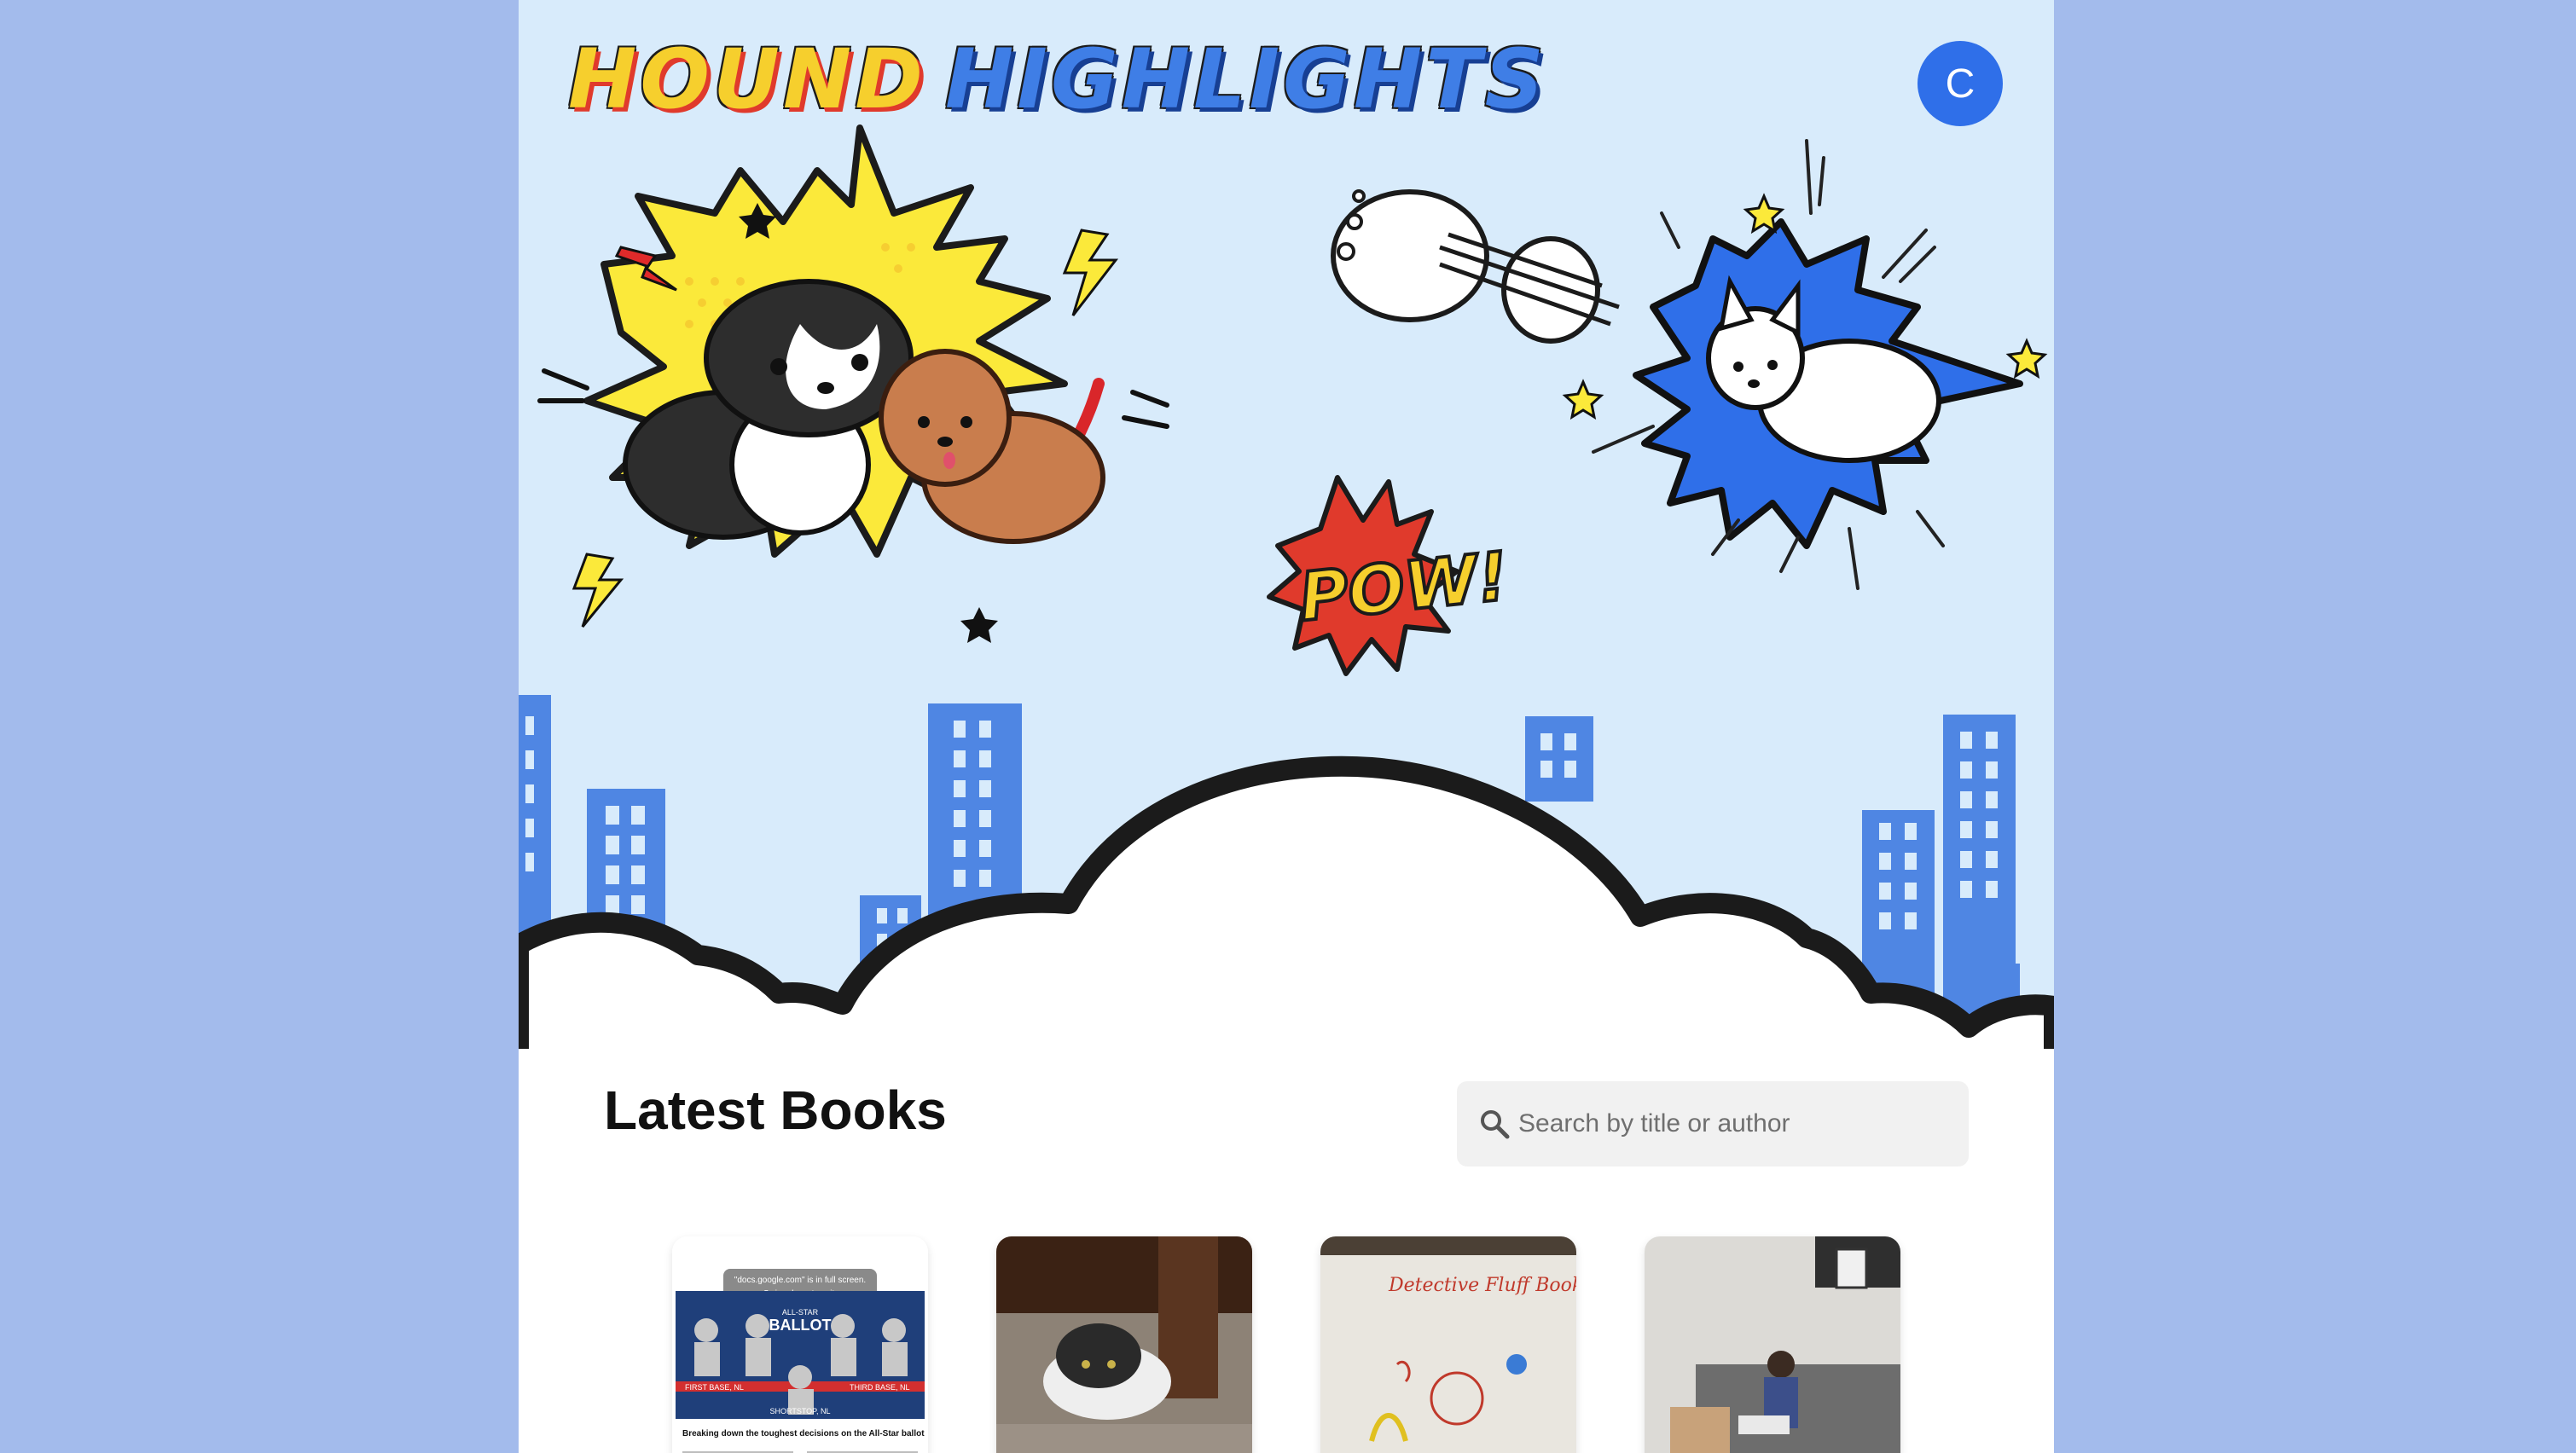 The height and width of the screenshot is (1453, 2576). What do you see at coordinates (992, 447) in the screenshot?
I see `brown-poodle` at bounding box center [992, 447].